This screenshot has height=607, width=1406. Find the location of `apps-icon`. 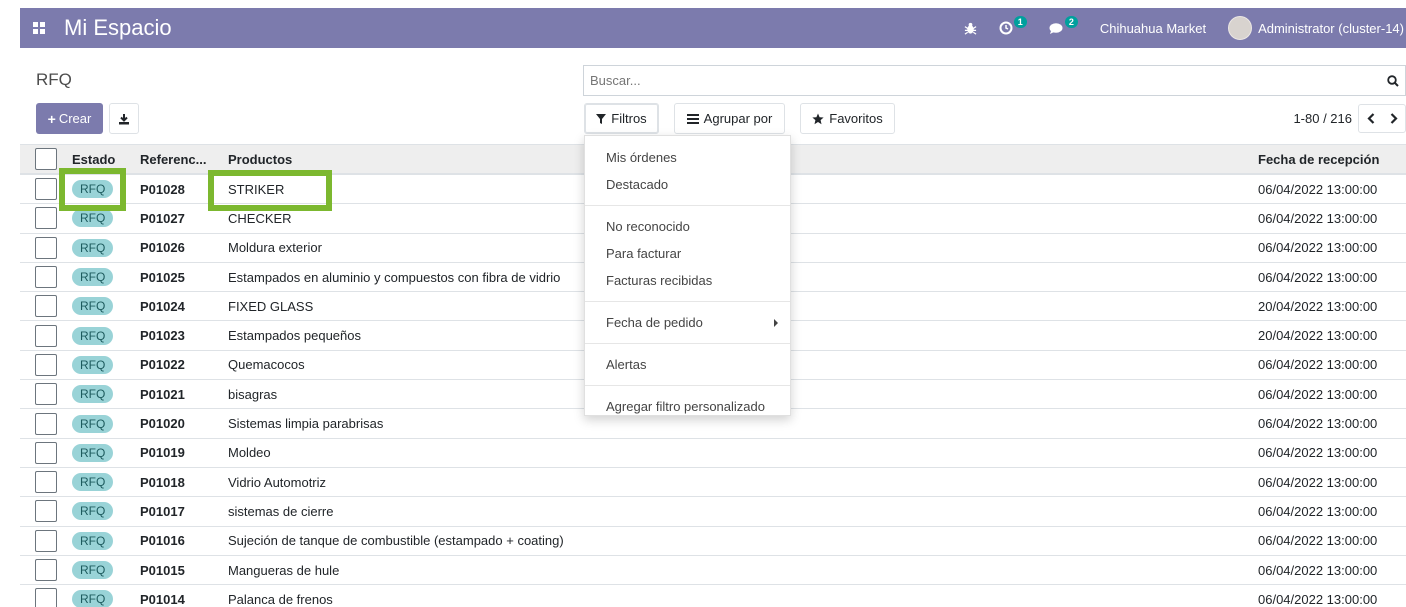

apps-icon is located at coordinates (39, 28).